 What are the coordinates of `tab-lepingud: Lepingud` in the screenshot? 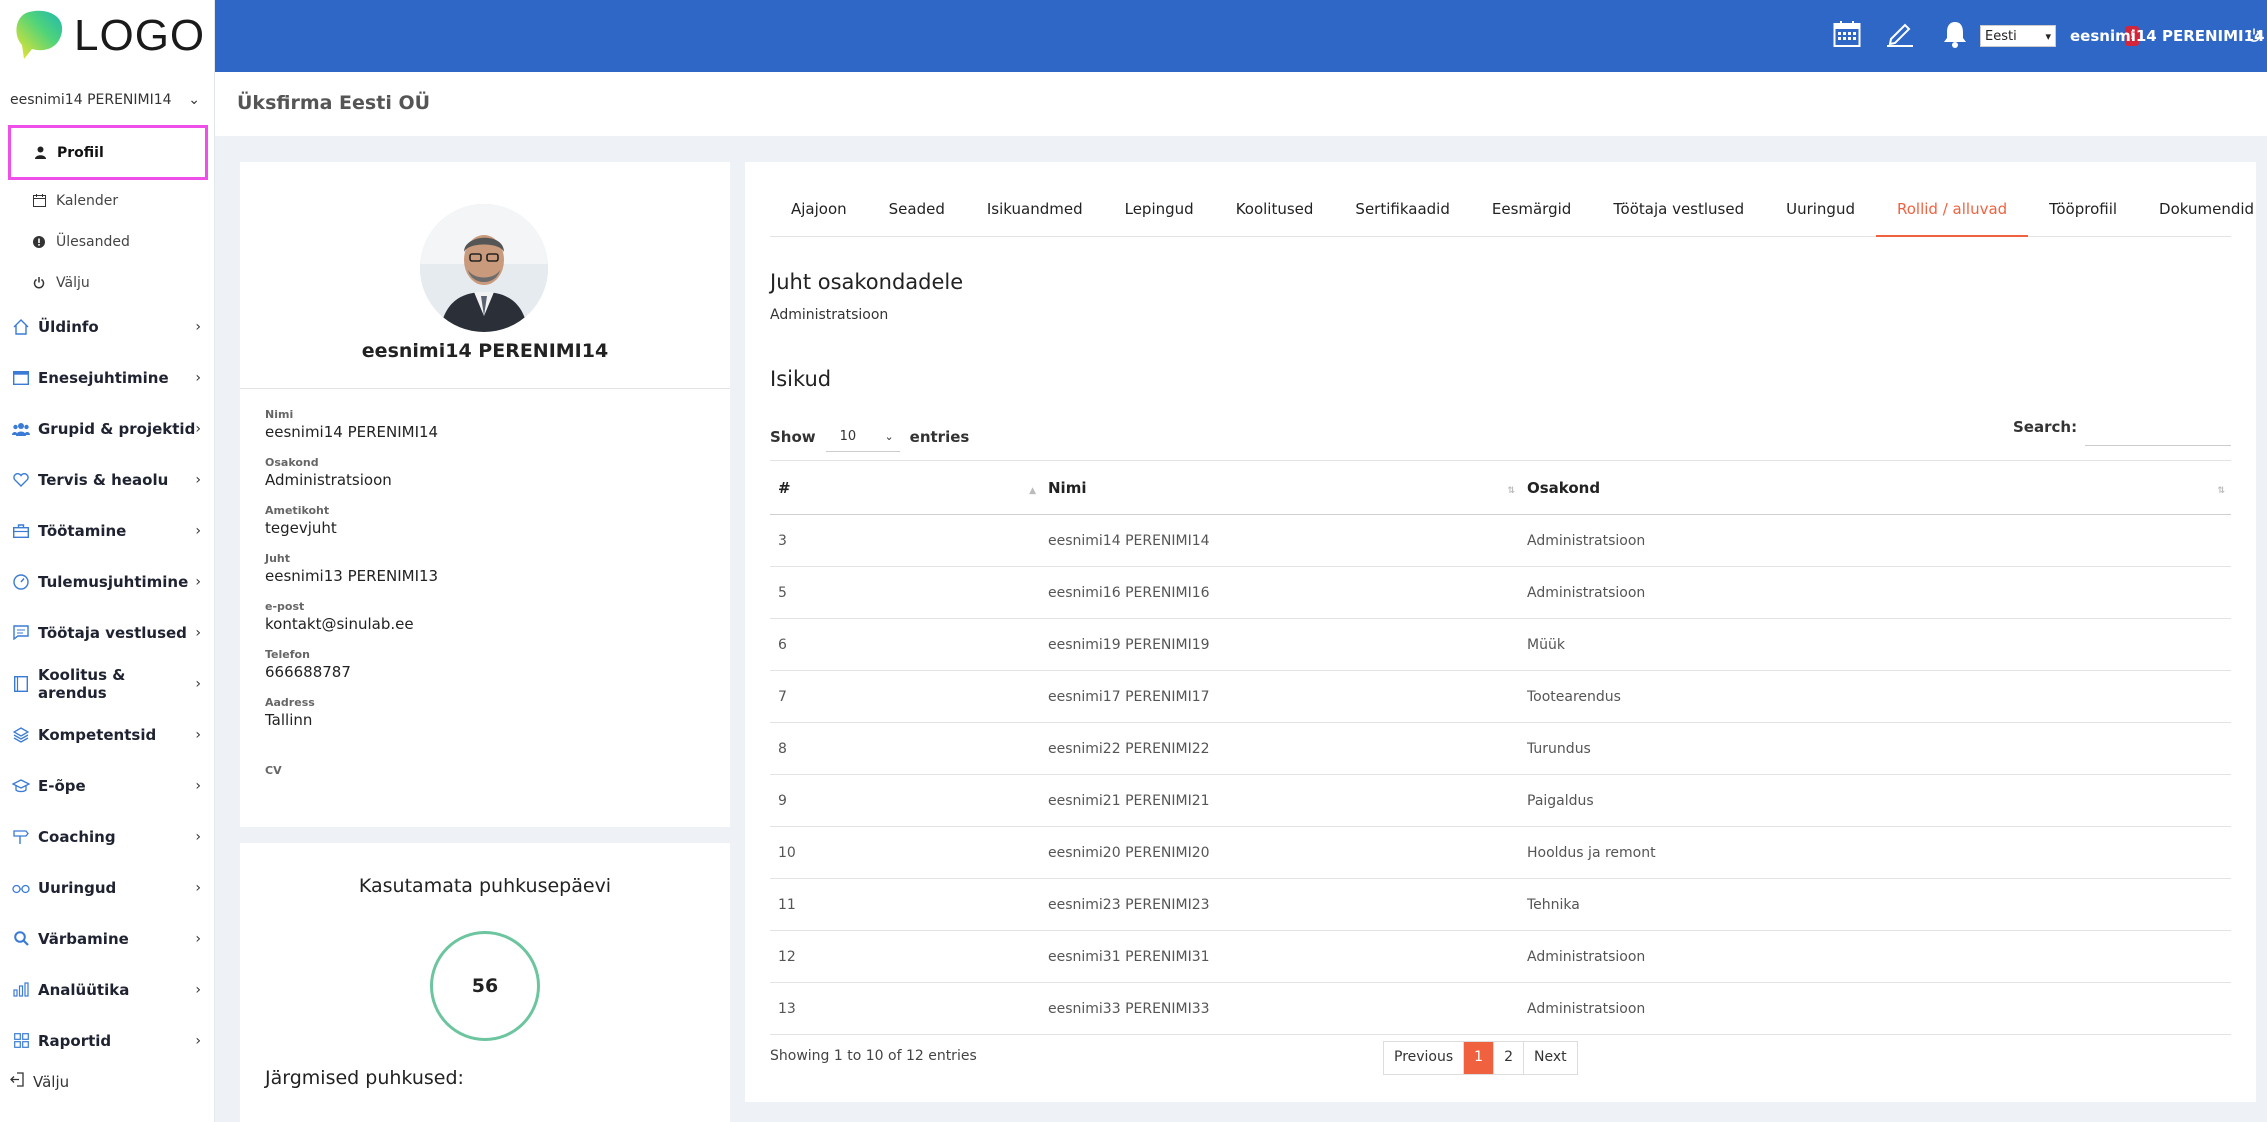 It's located at (1159, 214).